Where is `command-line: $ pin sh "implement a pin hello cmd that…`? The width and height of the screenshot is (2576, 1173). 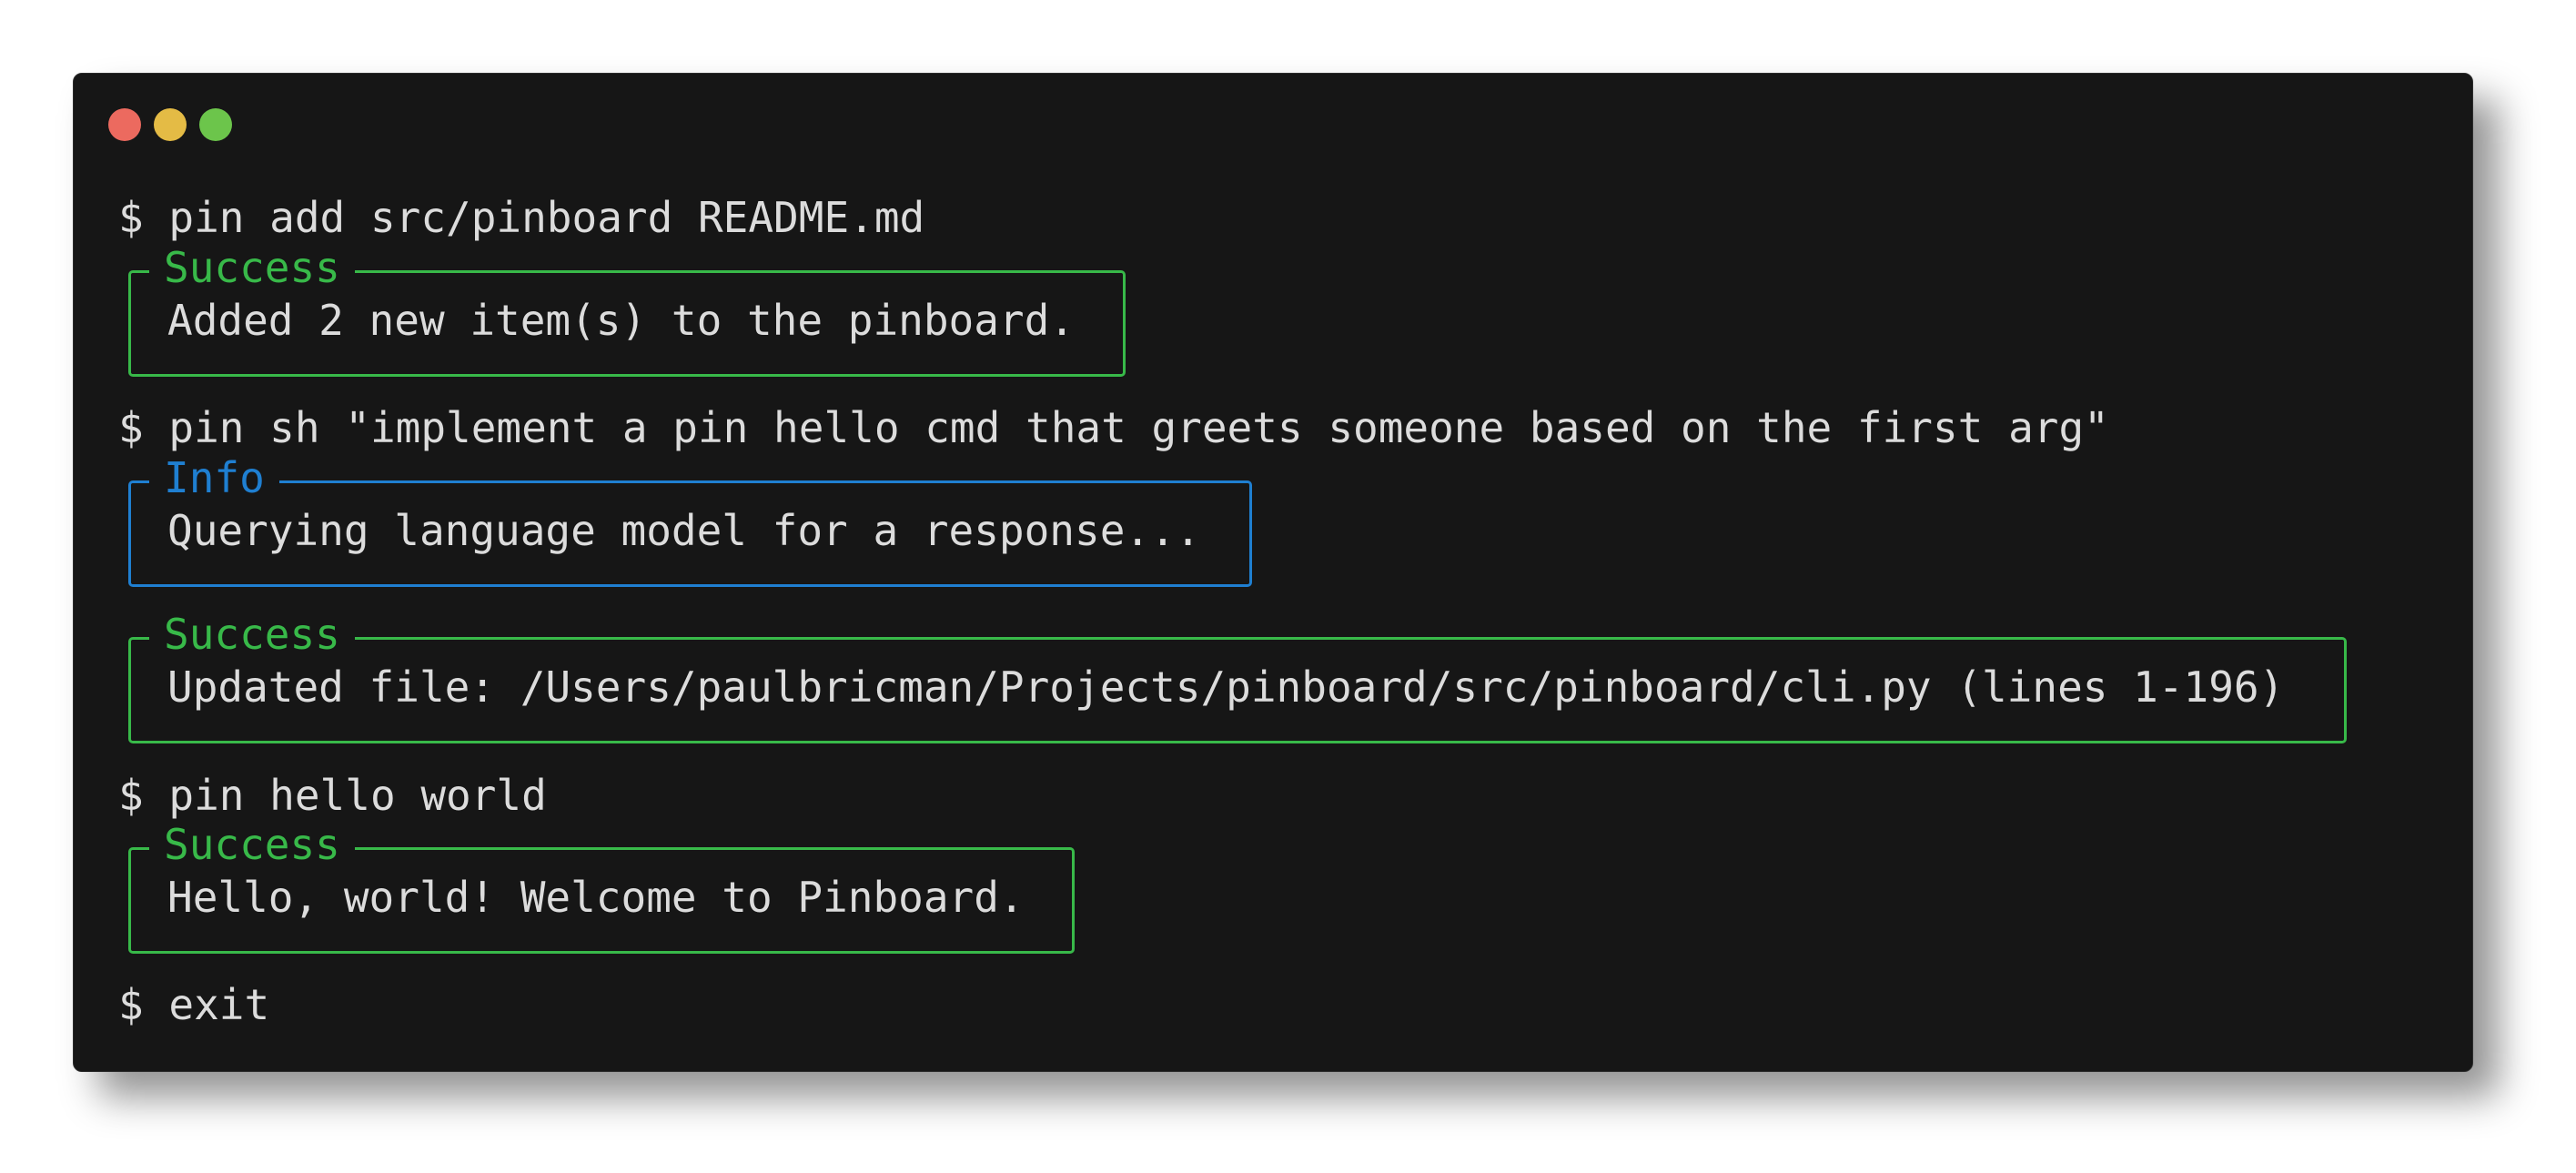 command-line: $ pin sh "implement a pin hello cmd that… is located at coordinates (1113, 428).